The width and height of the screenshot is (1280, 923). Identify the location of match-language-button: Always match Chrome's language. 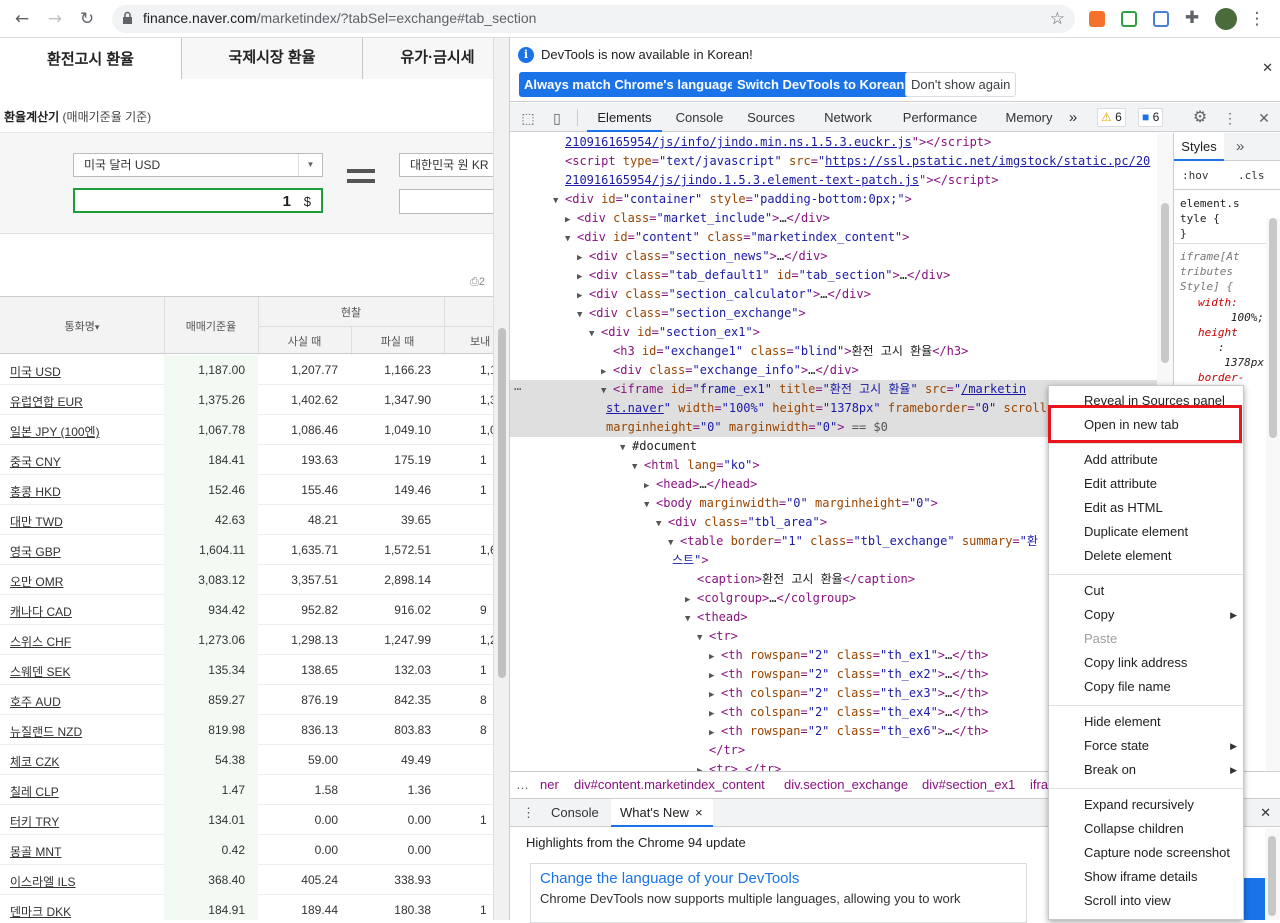
(629, 84).